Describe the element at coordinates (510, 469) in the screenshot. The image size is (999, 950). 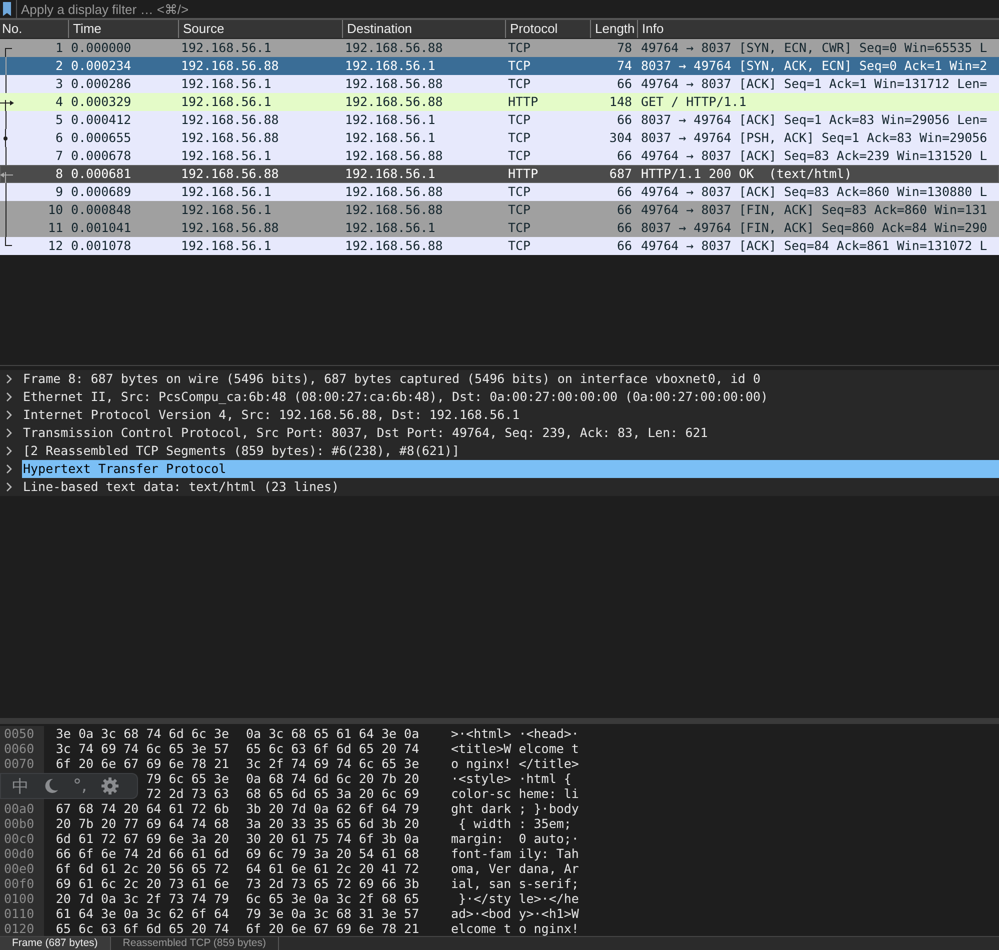
I see `protocol-tree-item: Hypertext Transfer Protocol` at that location.